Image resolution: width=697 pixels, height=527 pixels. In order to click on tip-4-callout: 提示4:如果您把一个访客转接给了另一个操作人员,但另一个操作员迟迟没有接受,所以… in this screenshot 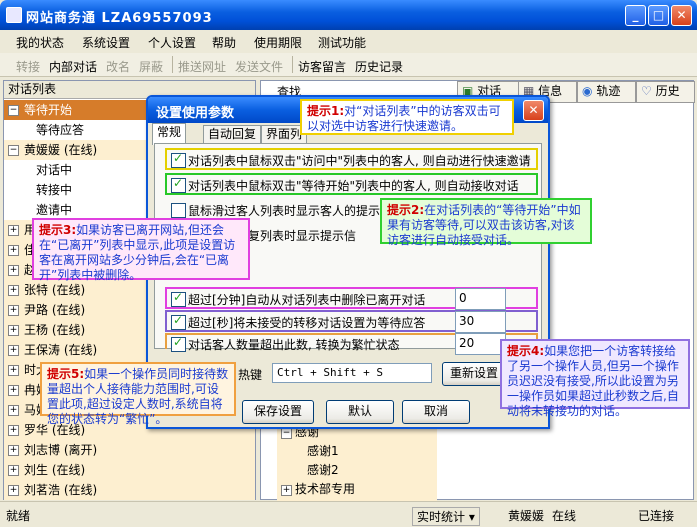, I will do `click(595, 378)`.